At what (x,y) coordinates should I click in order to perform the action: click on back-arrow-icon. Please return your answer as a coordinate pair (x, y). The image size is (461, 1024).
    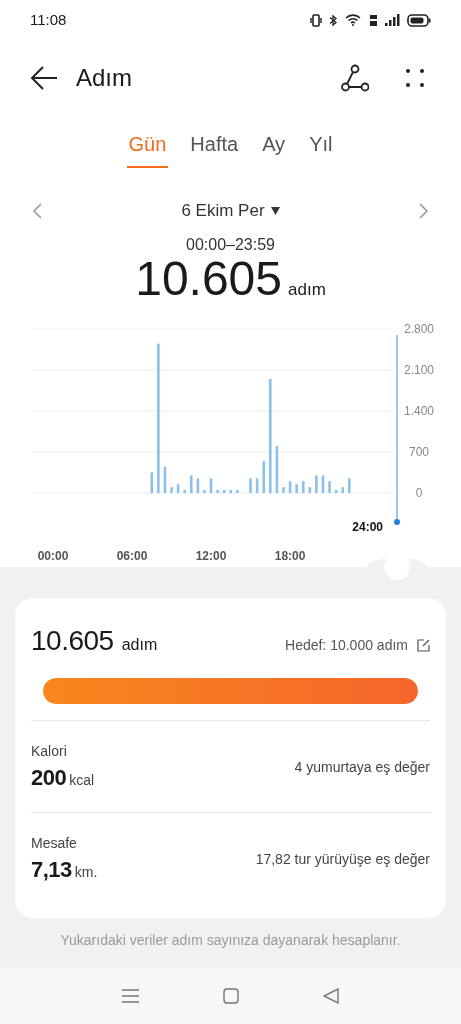
    Looking at the image, I should click on (44, 78).